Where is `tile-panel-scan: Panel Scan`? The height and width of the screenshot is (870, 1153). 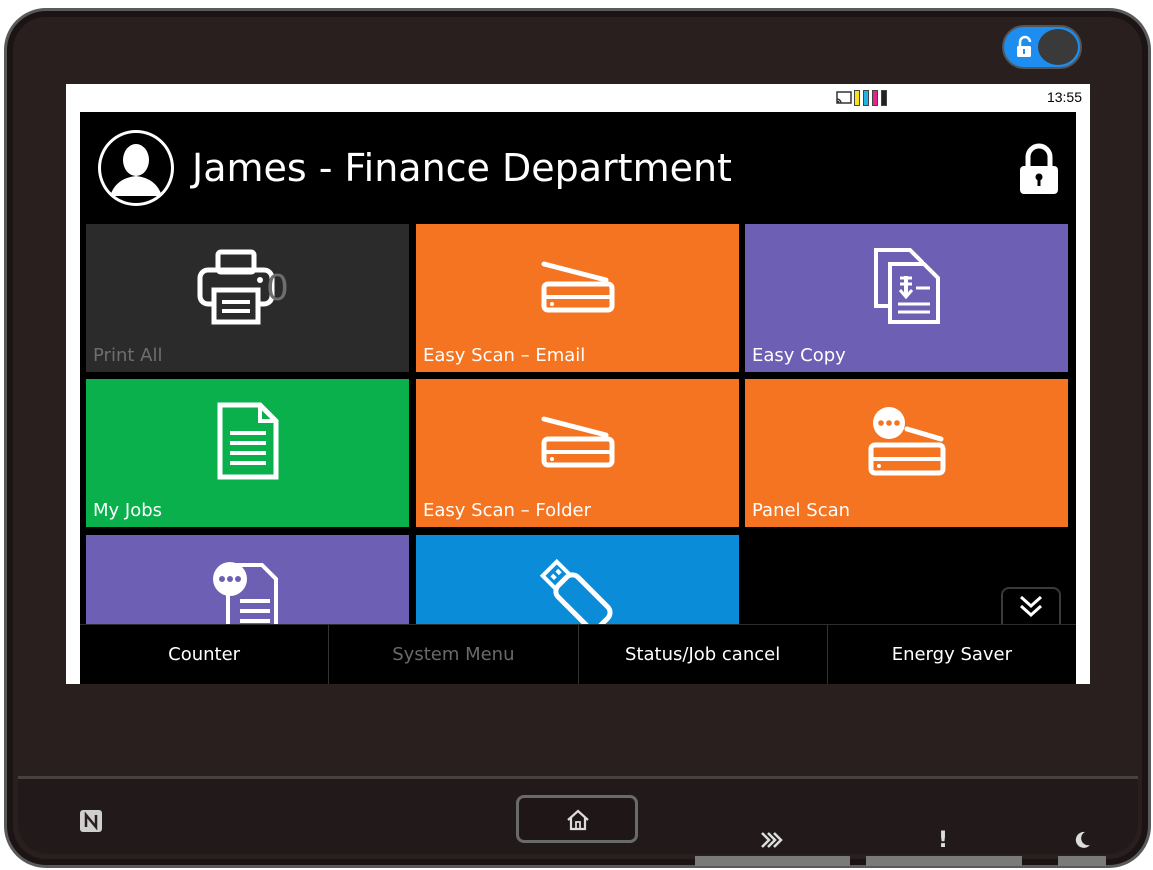 tile-panel-scan: Panel Scan is located at coordinates (906, 453).